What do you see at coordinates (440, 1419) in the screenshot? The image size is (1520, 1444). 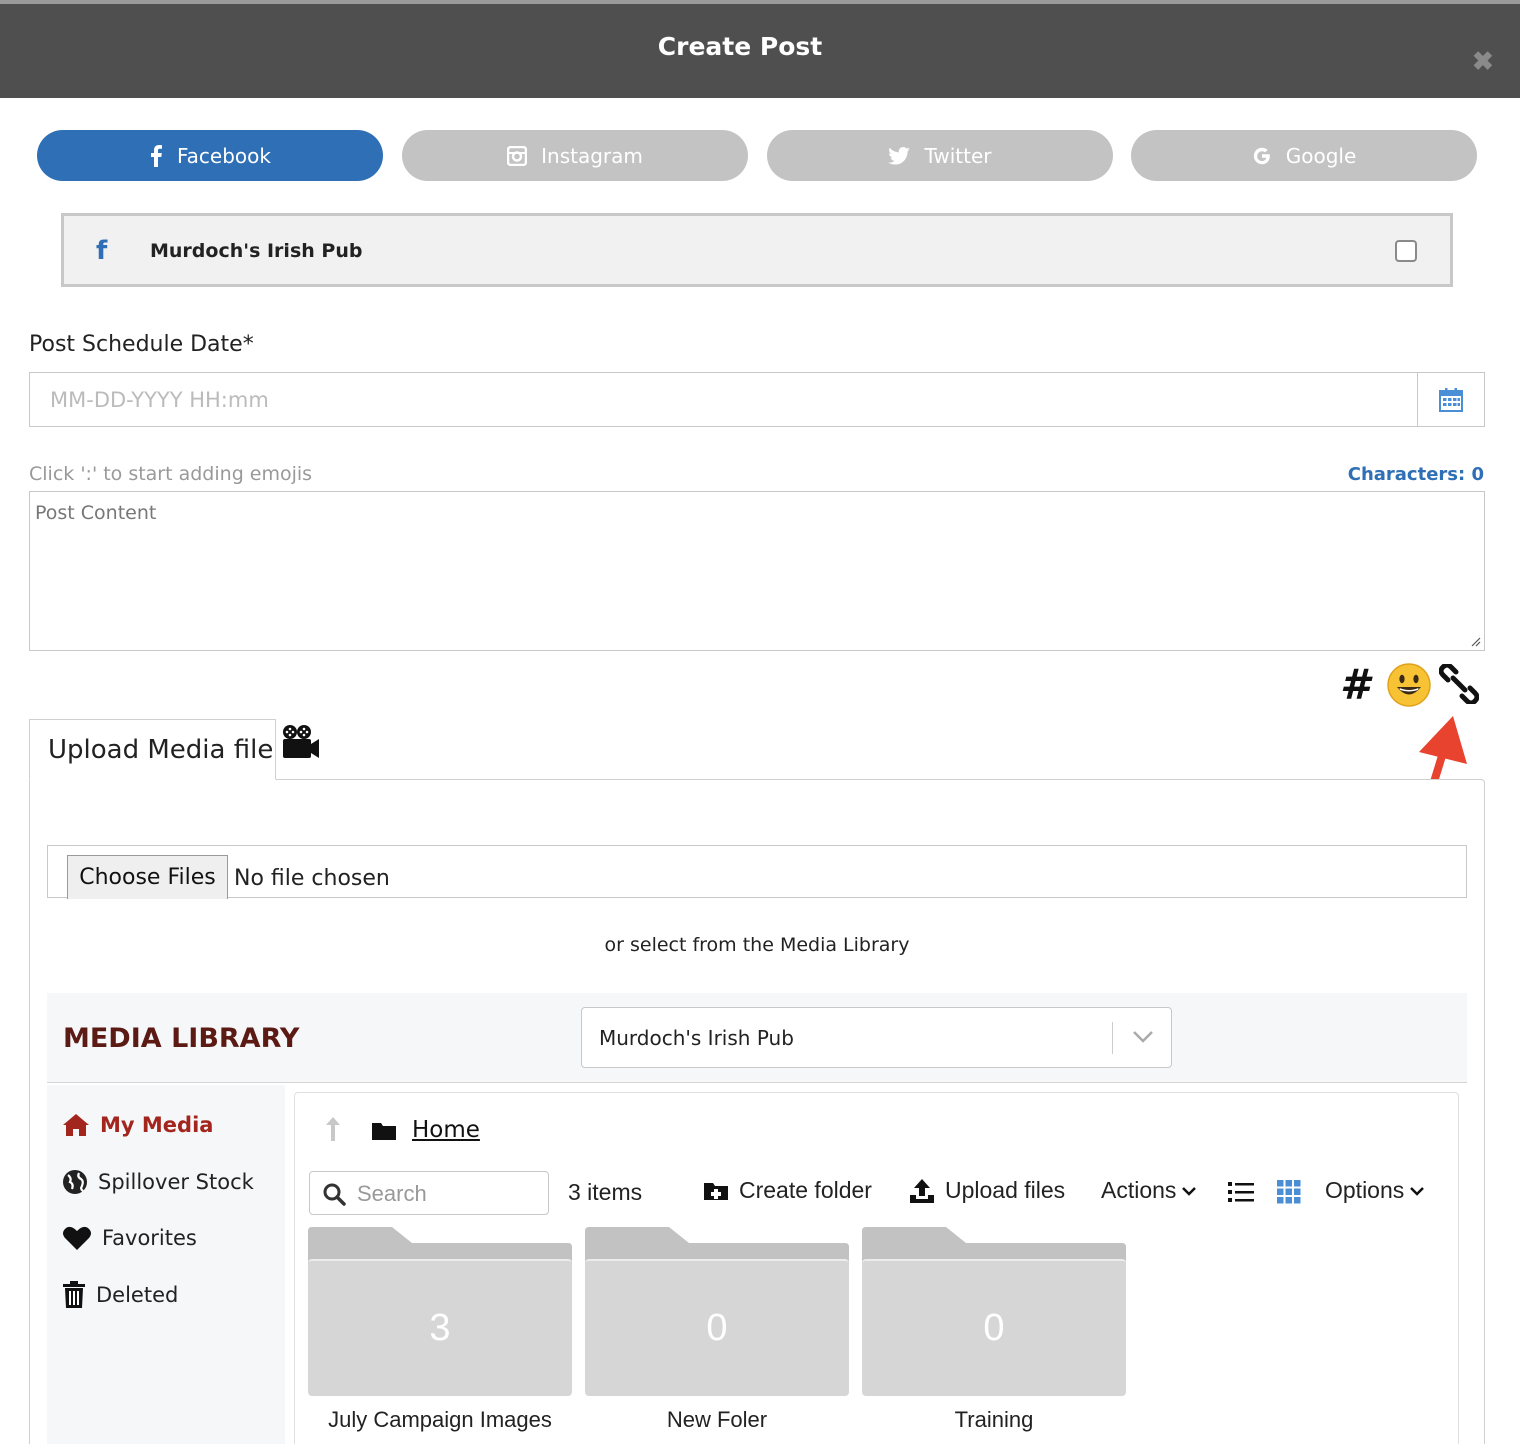 I see `folder-name: July Campaign Images` at bounding box center [440, 1419].